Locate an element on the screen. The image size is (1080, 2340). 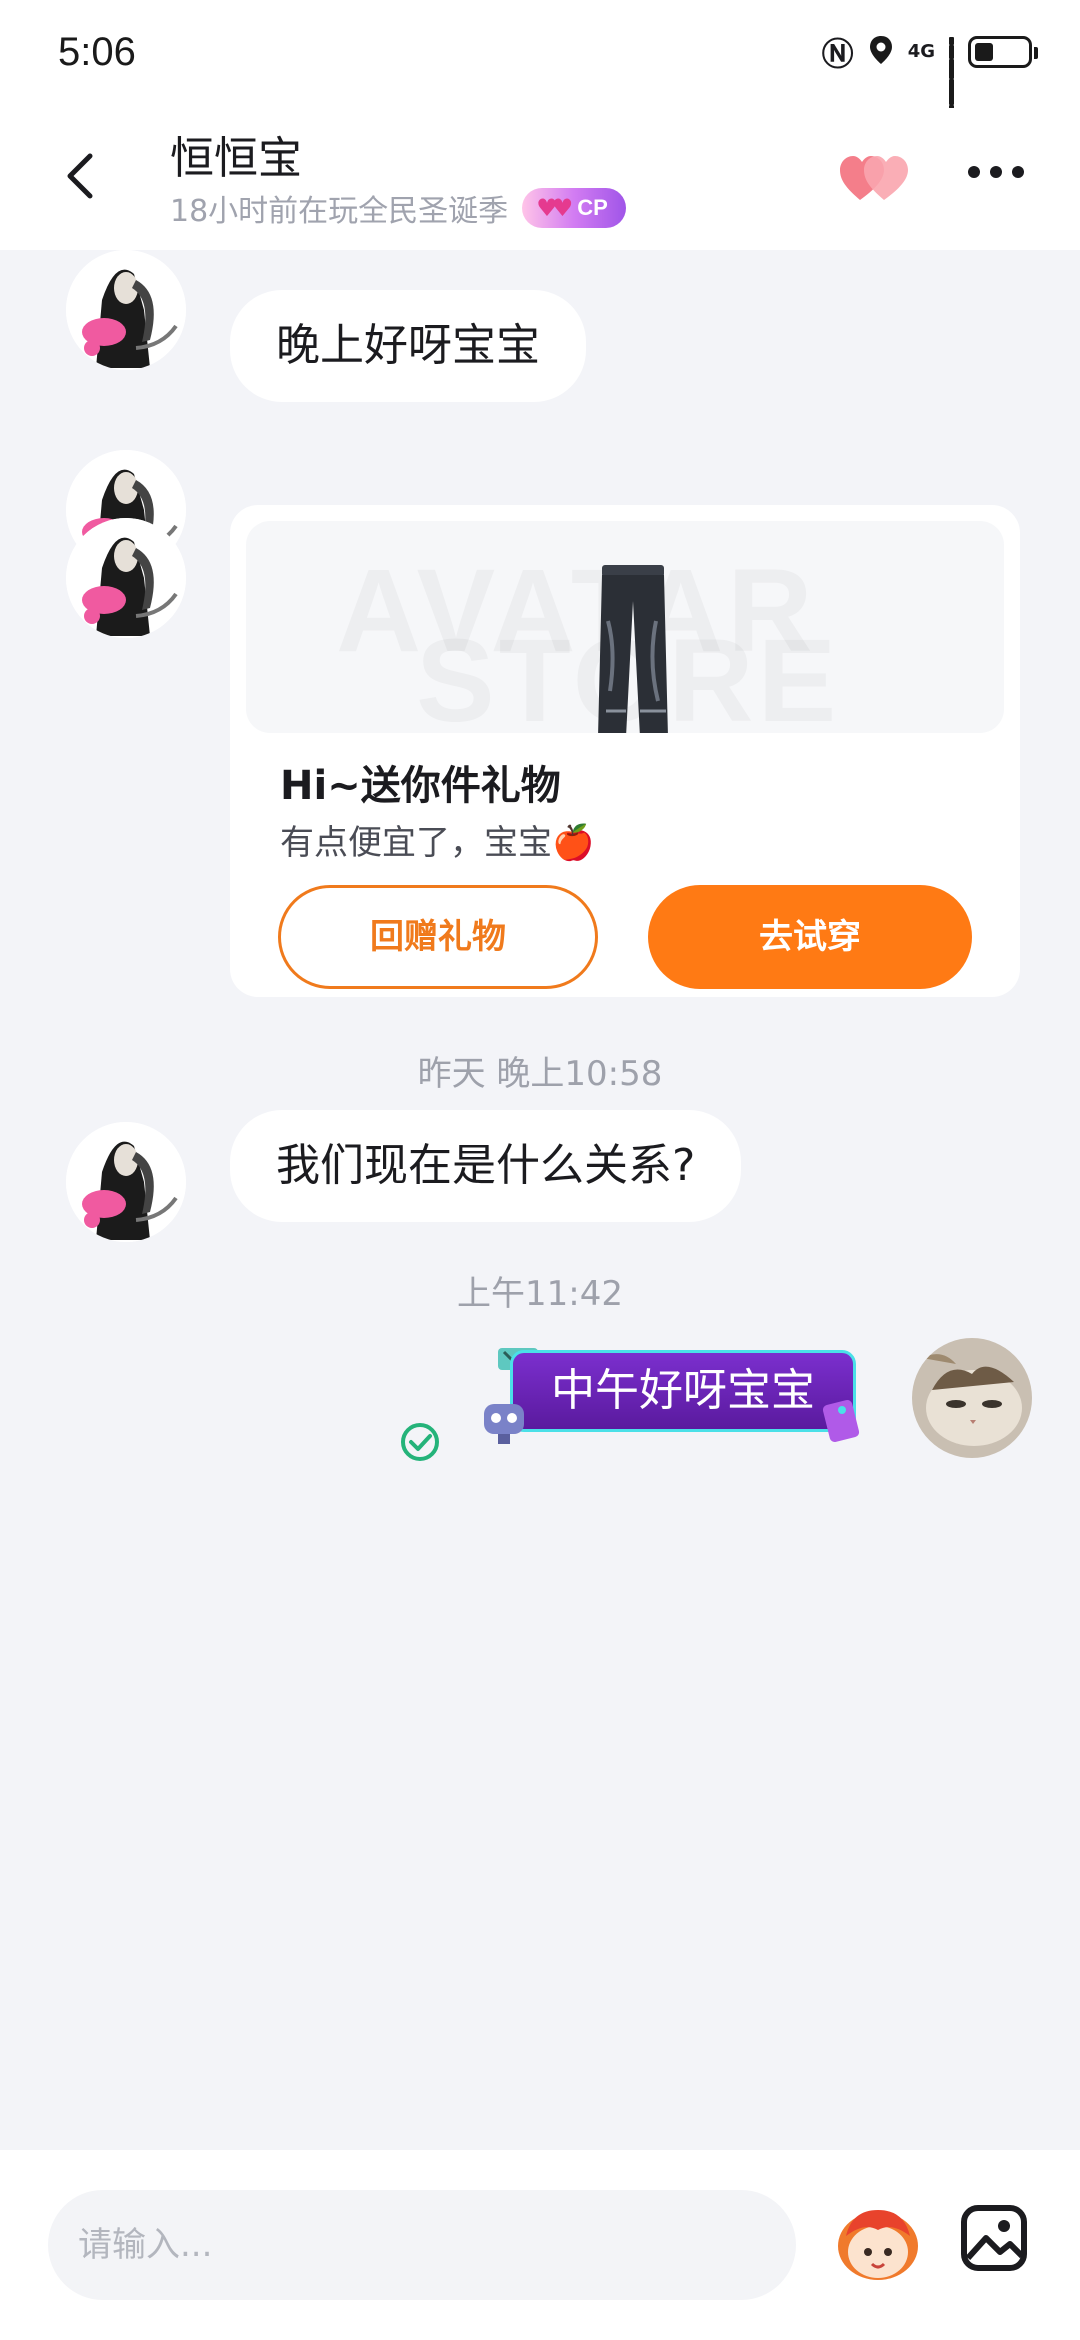
status-time: 5:06 is located at coordinates (97, 52).